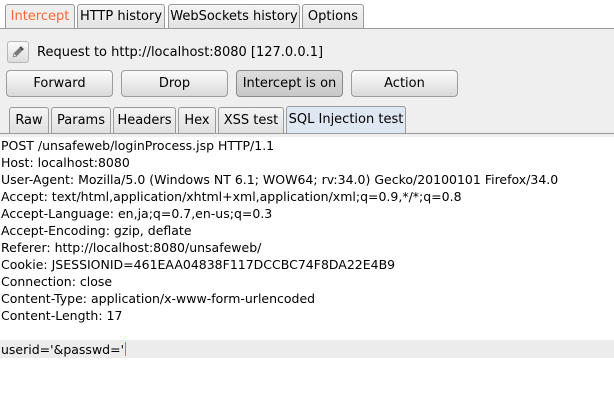  I want to click on tab-options: Options, so click(333, 16).